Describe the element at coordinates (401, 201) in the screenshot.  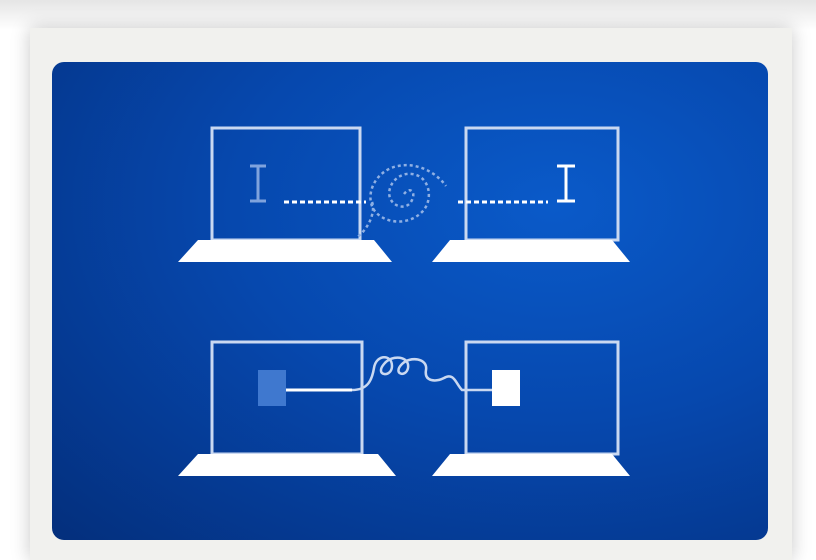
I see `spiral-icon` at that location.